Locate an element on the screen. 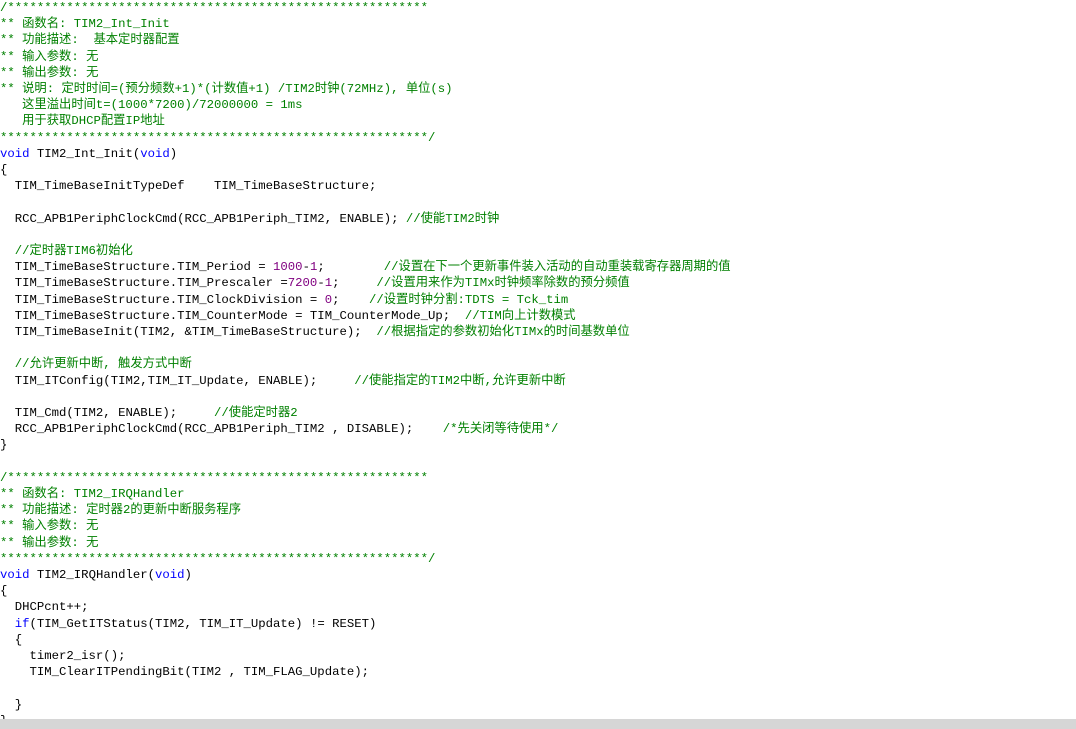 The height and width of the screenshot is (729, 1076). comment-token: //定时器TIM6初始化 is located at coordinates (66, 251).